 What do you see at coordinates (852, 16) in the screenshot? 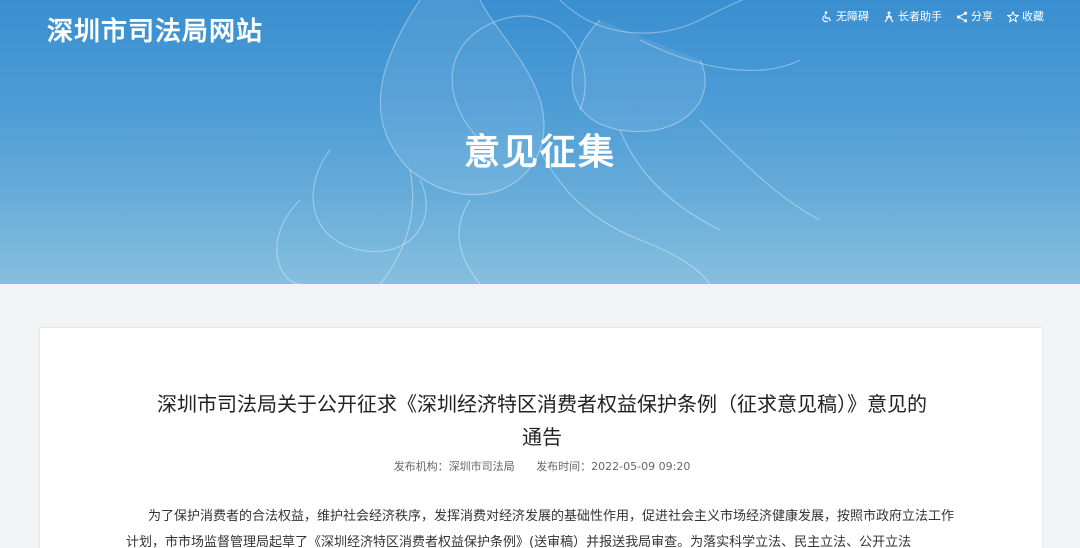
I see `accessibility-label: 无障碍` at bounding box center [852, 16].